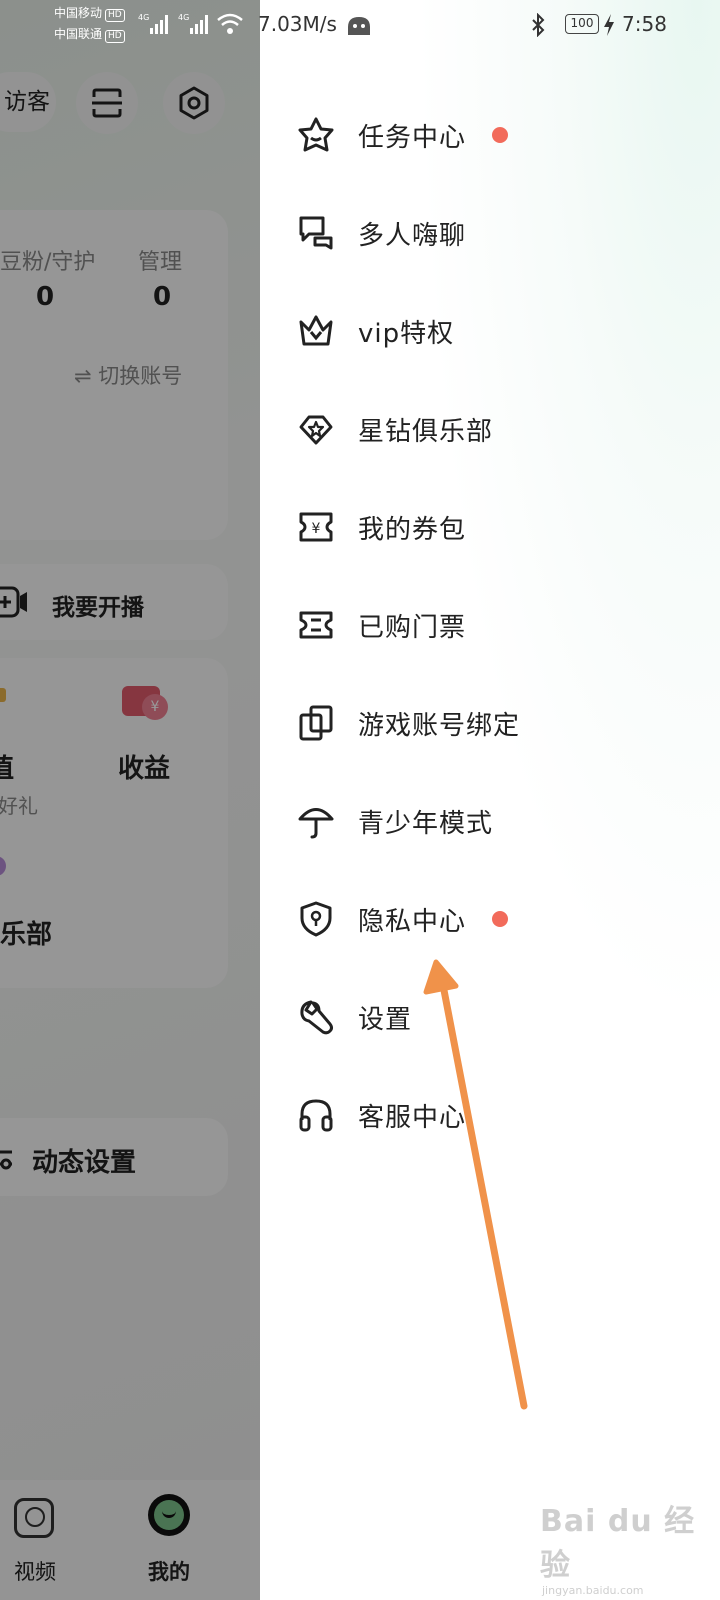  Describe the element at coordinates (316, 1115) in the screenshot. I see `headset-icon` at that location.